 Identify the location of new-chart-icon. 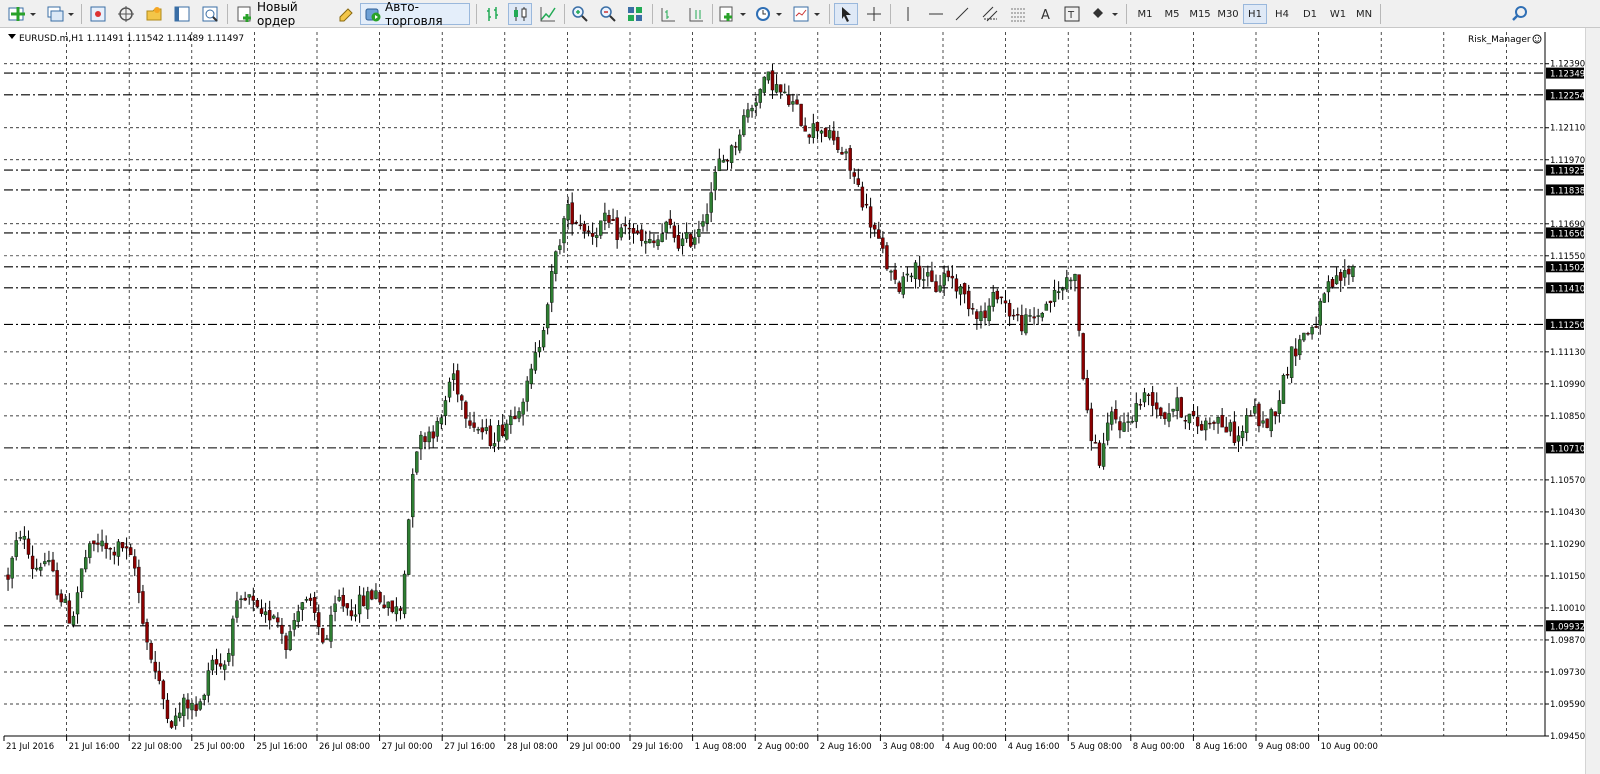
(22, 14).